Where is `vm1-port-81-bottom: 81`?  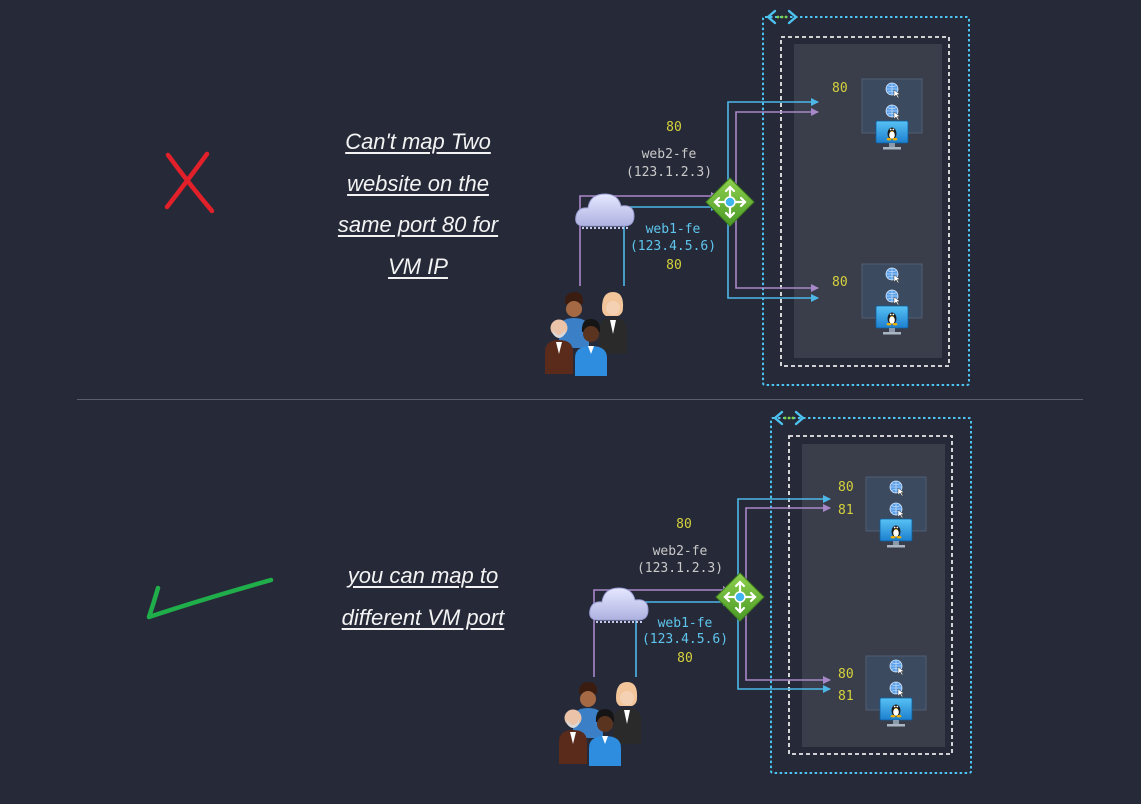
vm1-port-81-bottom: 81 is located at coordinates (846, 510).